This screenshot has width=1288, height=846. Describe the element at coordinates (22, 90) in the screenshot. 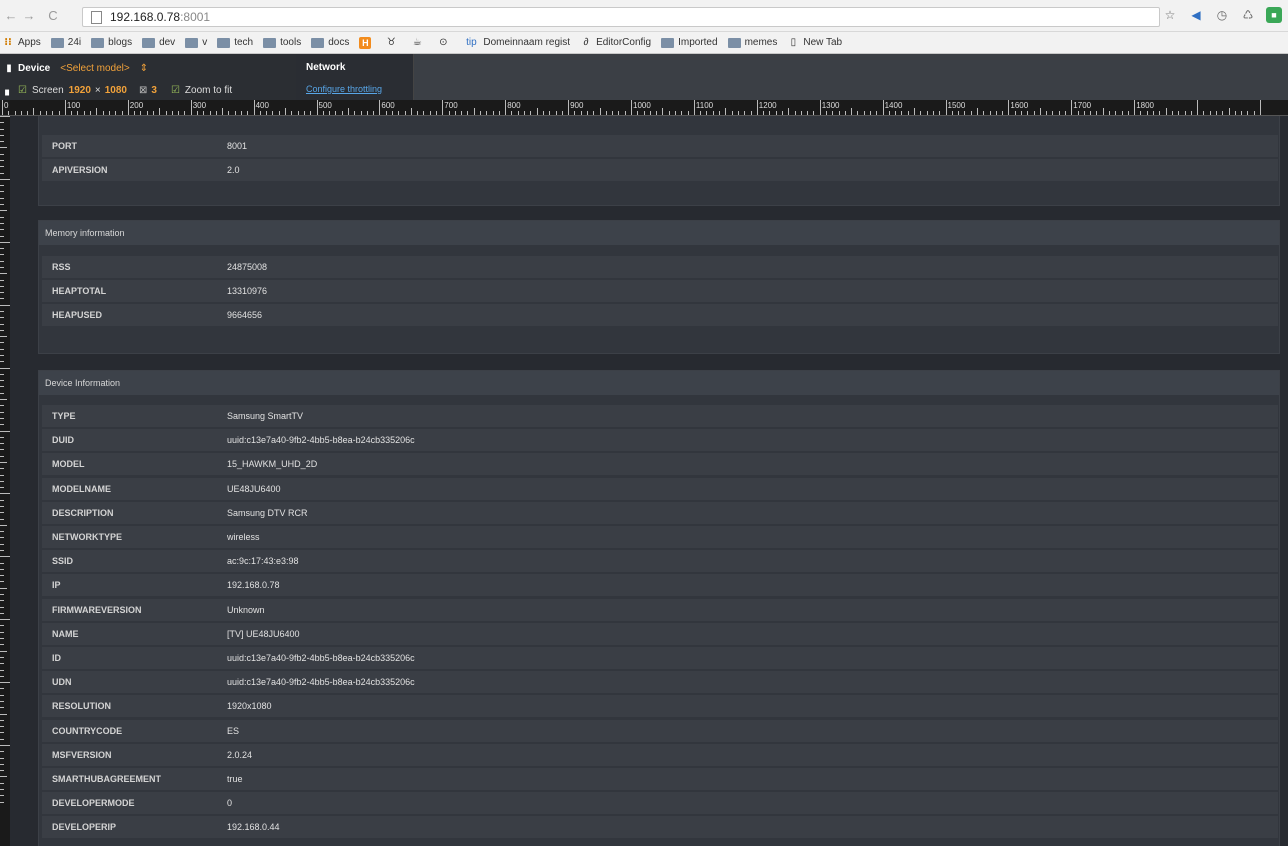

I see `screen-checkbox: ☑` at that location.